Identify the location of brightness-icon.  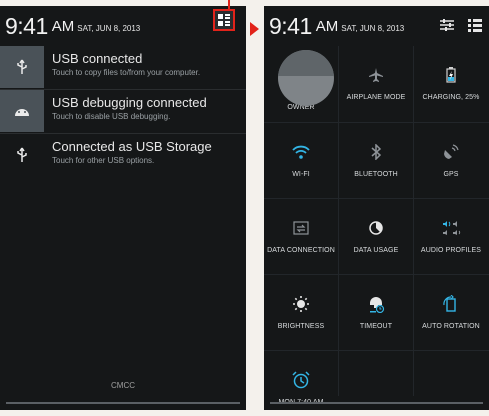
(301, 304).